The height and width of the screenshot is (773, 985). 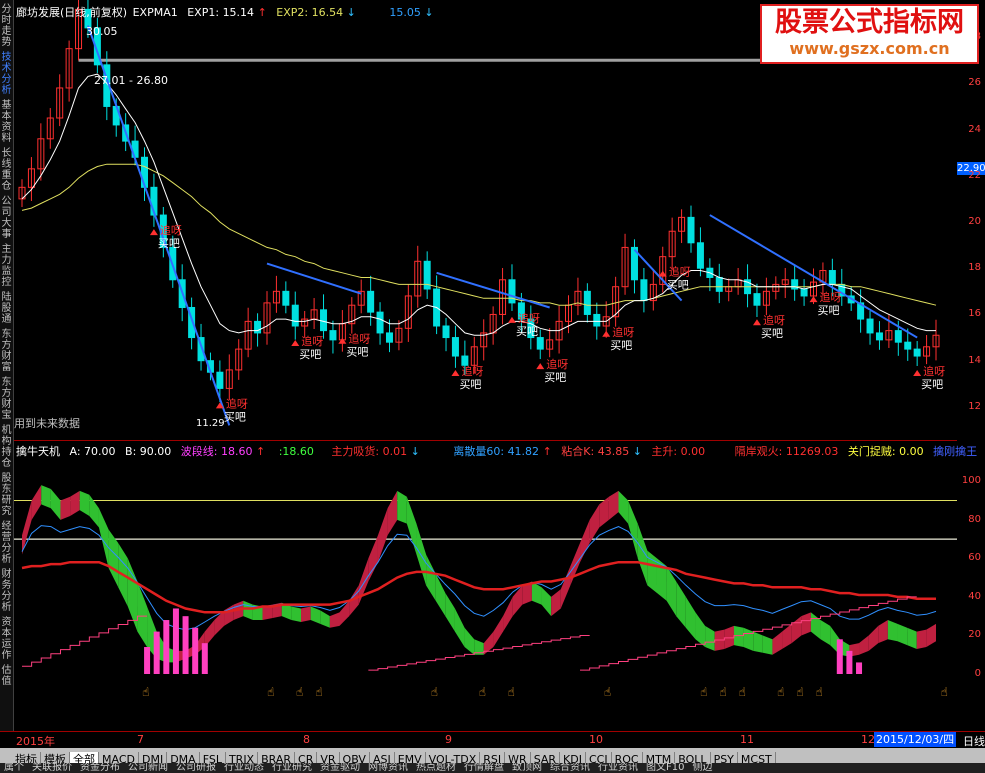 What do you see at coordinates (693, 757) in the screenshot?
I see `indicator-tab-boll: BOLL` at bounding box center [693, 757].